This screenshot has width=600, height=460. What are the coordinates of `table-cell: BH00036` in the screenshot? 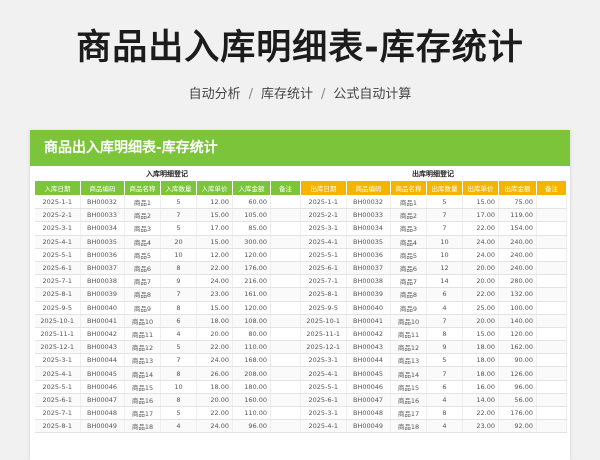 It's located at (368, 255).